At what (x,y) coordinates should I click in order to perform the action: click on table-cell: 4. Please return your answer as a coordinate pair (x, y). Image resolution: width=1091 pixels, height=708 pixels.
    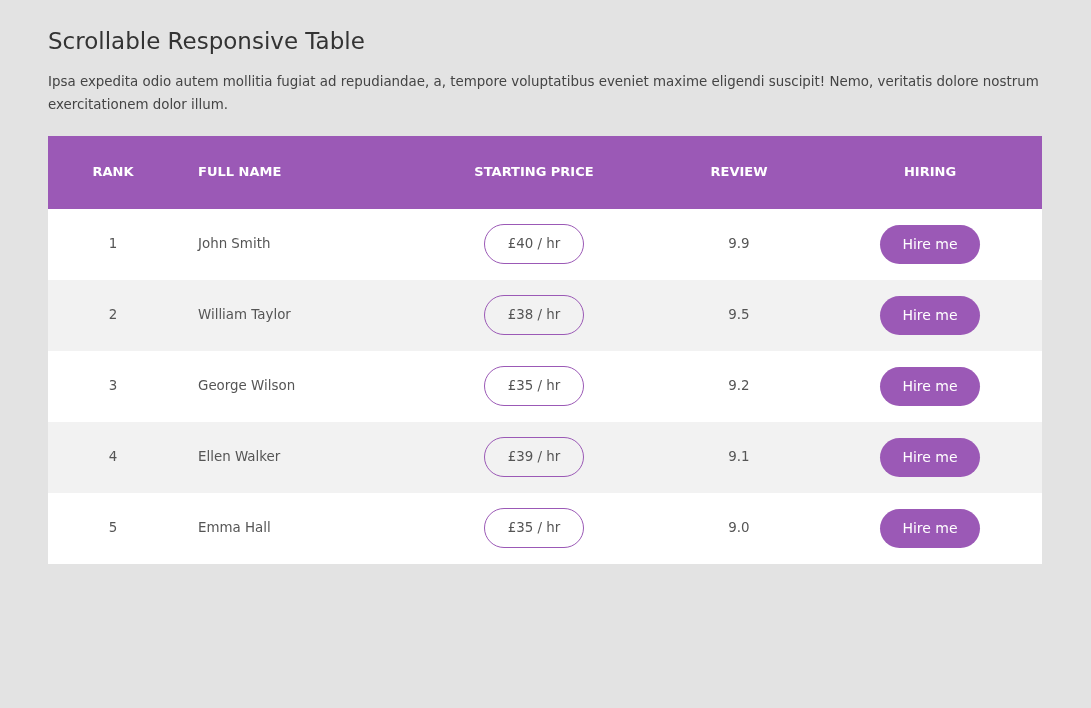
    Looking at the image, I should click on (113, 457).